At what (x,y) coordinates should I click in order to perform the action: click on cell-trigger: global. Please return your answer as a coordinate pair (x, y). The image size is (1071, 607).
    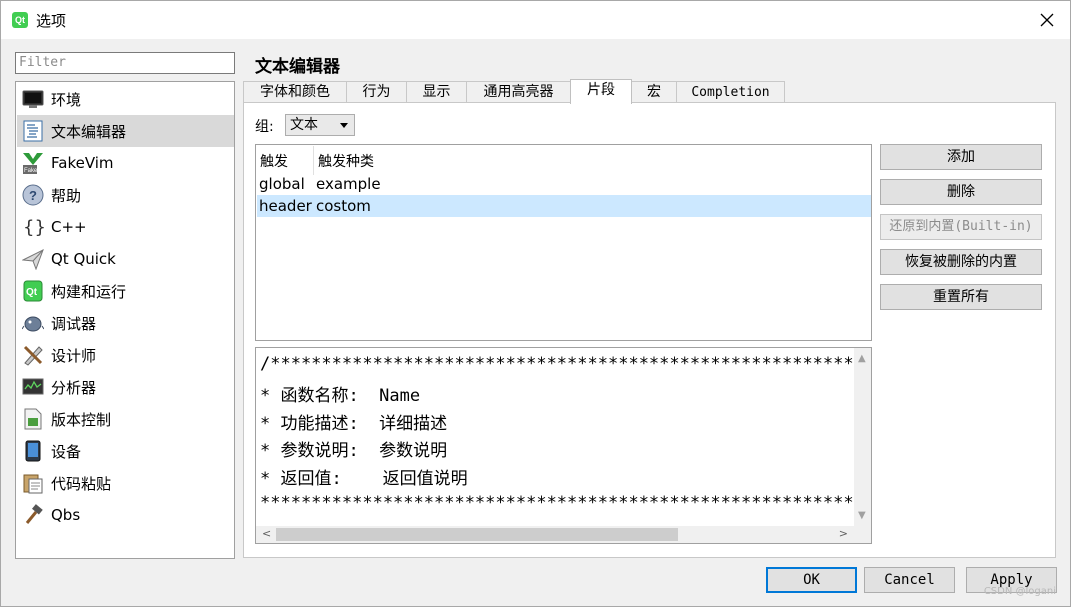
    Looking at the image, I should click on (282, 184).